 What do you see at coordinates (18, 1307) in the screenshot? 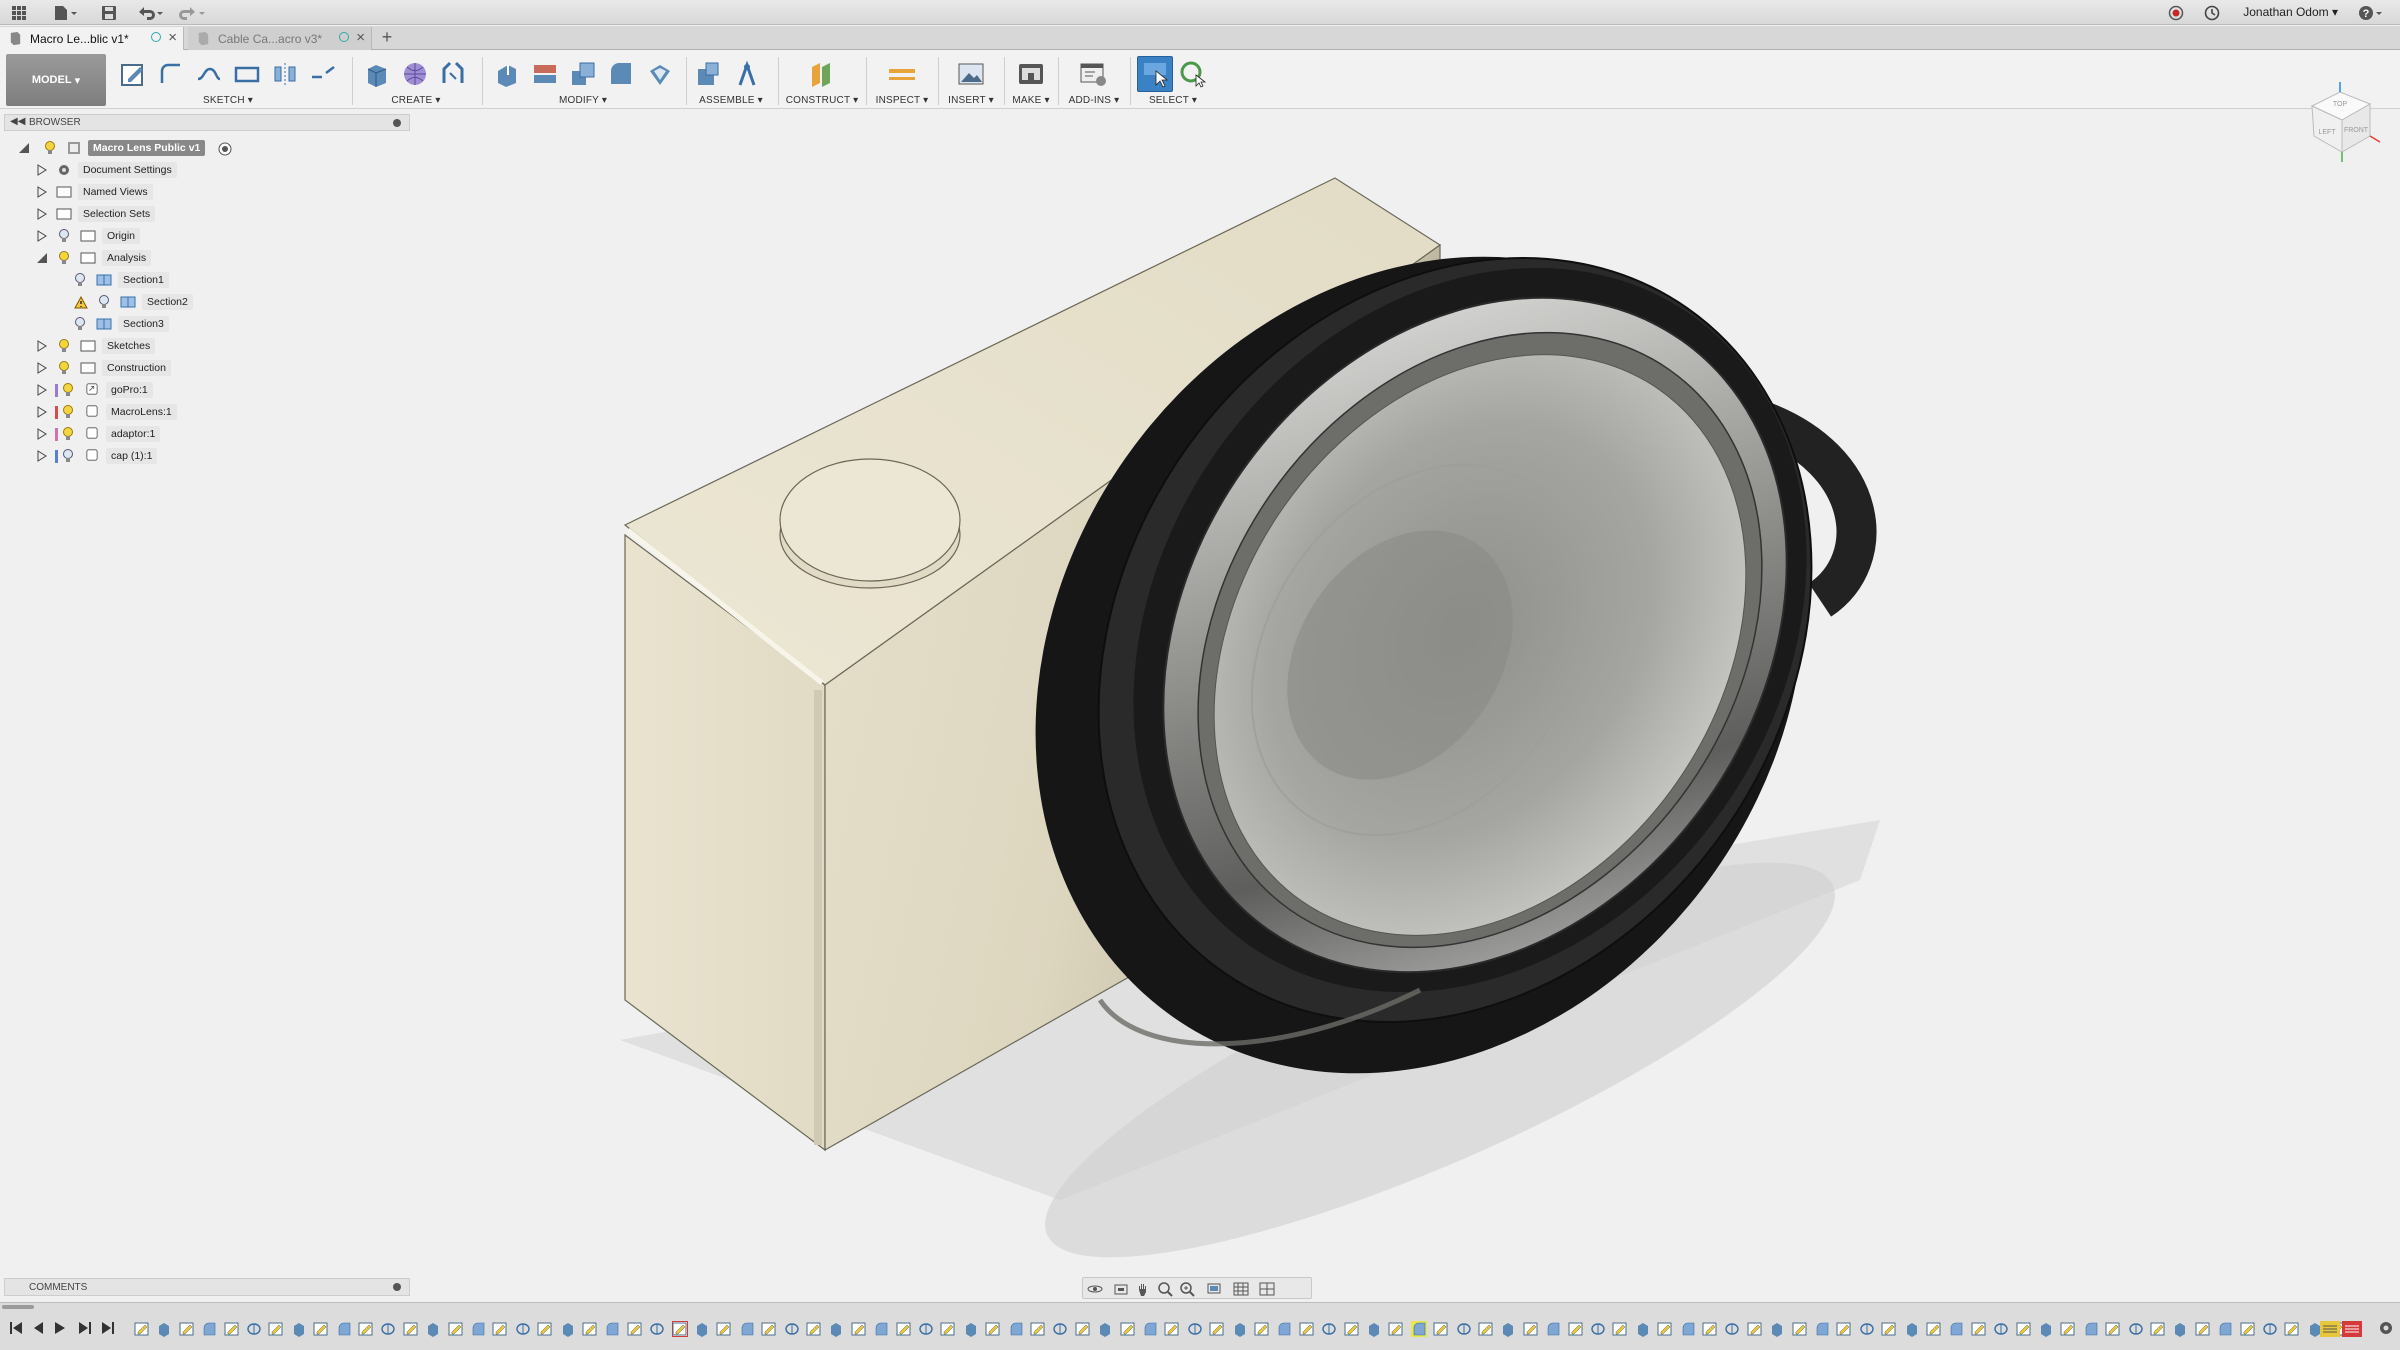
I see `timeline-scrollbar` at bounding box center [18, 1307].